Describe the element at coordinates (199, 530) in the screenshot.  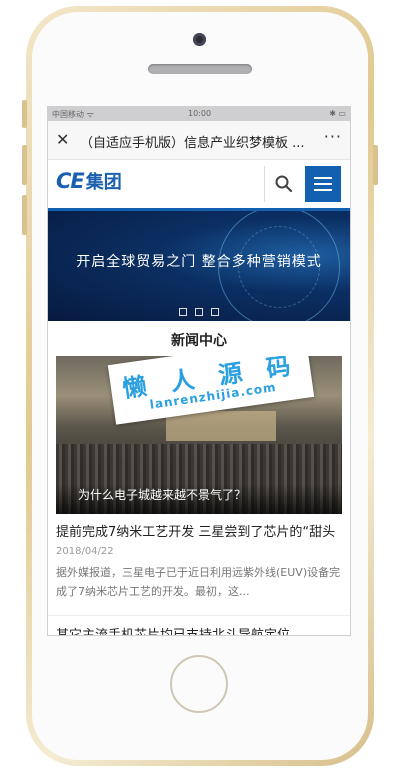
I see `article-title: 提前完成7纳米工艺开发 三星尝到了芯片的“甜头` at that location.